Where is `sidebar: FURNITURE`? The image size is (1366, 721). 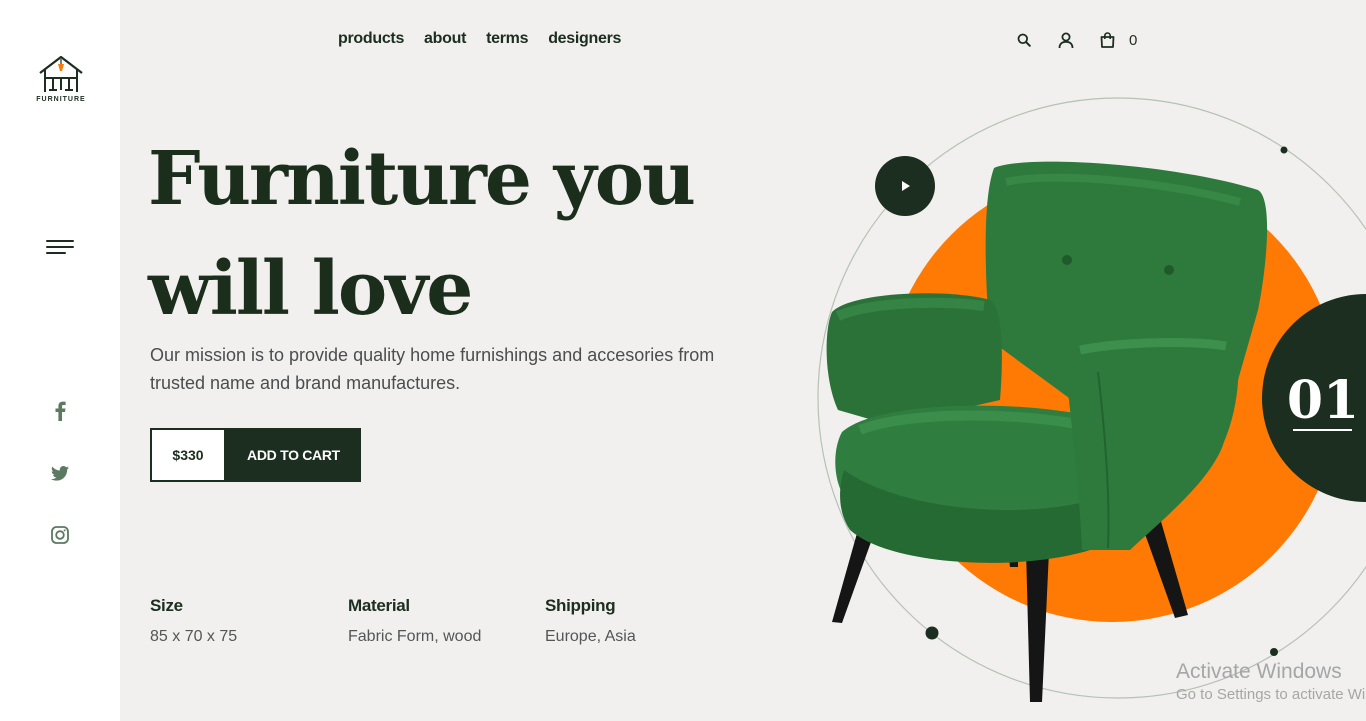
sidebar: FURNITURE is located at coordinates (60, 360).